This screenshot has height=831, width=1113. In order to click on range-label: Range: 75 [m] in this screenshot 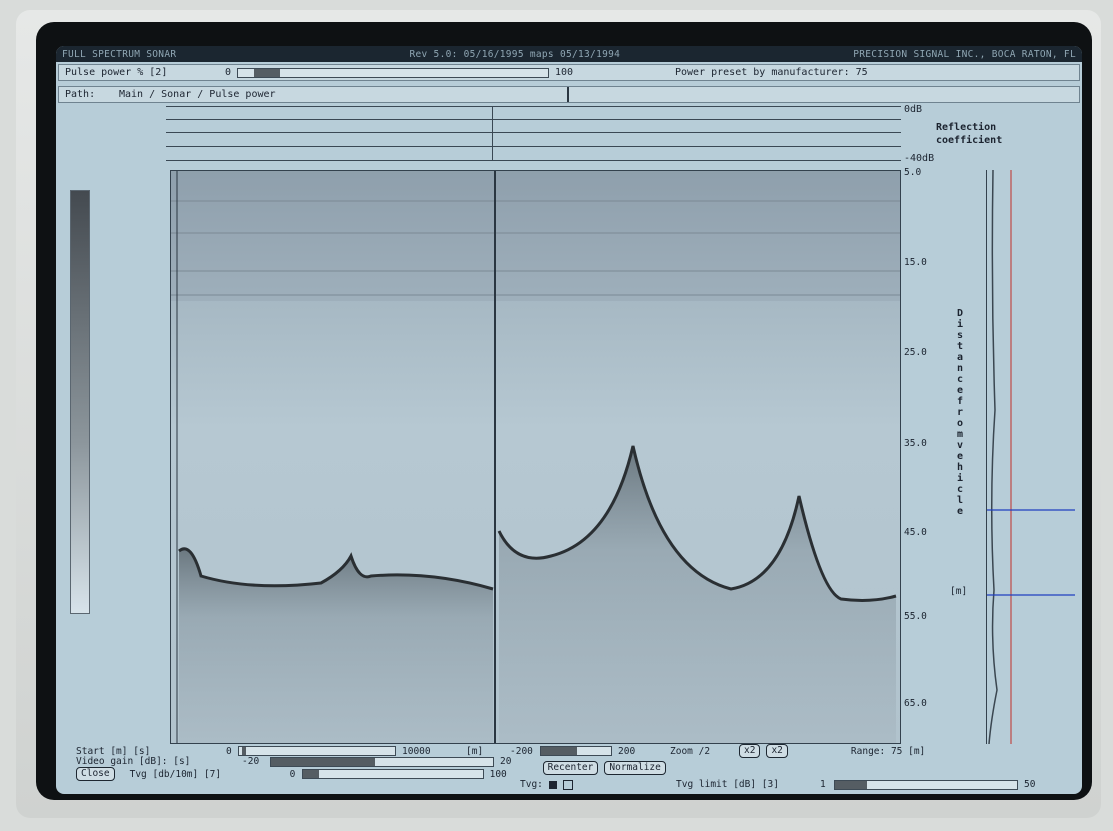, I will do `click(888, 751)`.